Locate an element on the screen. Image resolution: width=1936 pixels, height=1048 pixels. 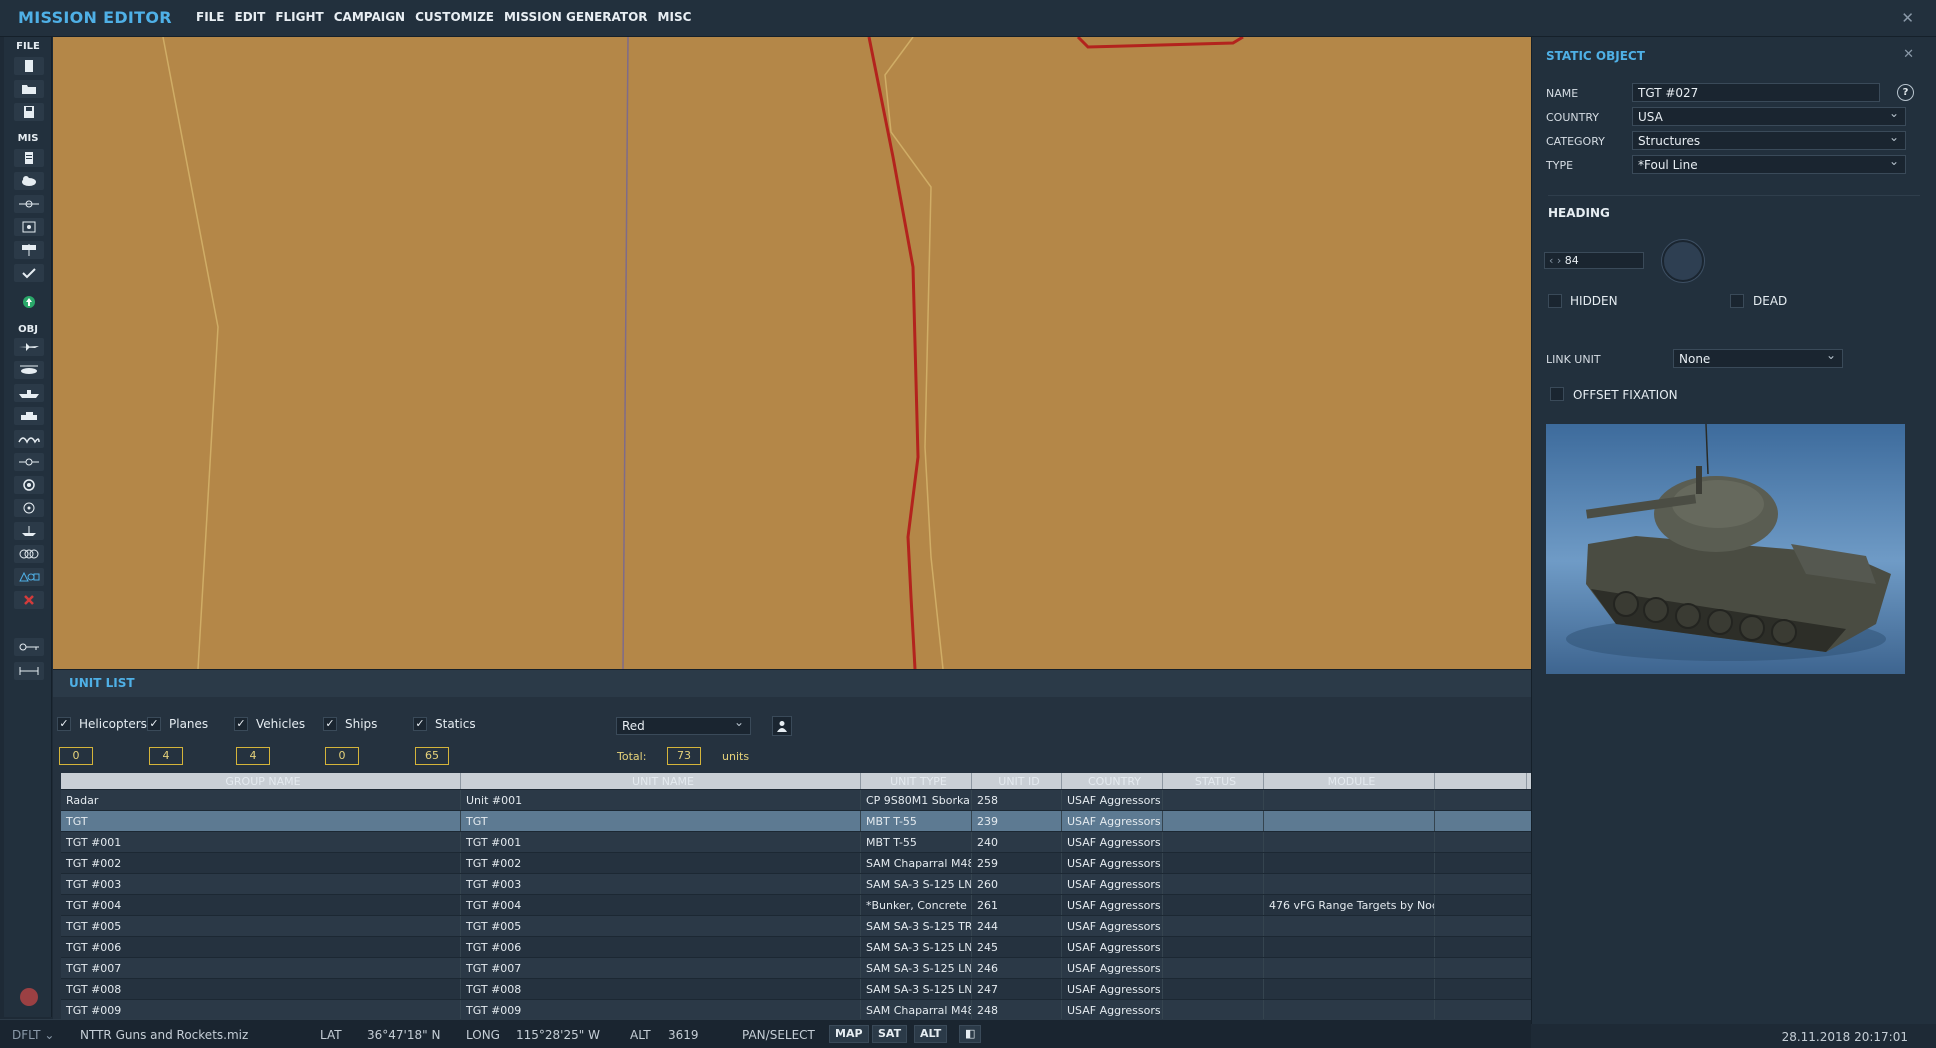
column-header: COUNTRY is located at coordinates (1112, 781).